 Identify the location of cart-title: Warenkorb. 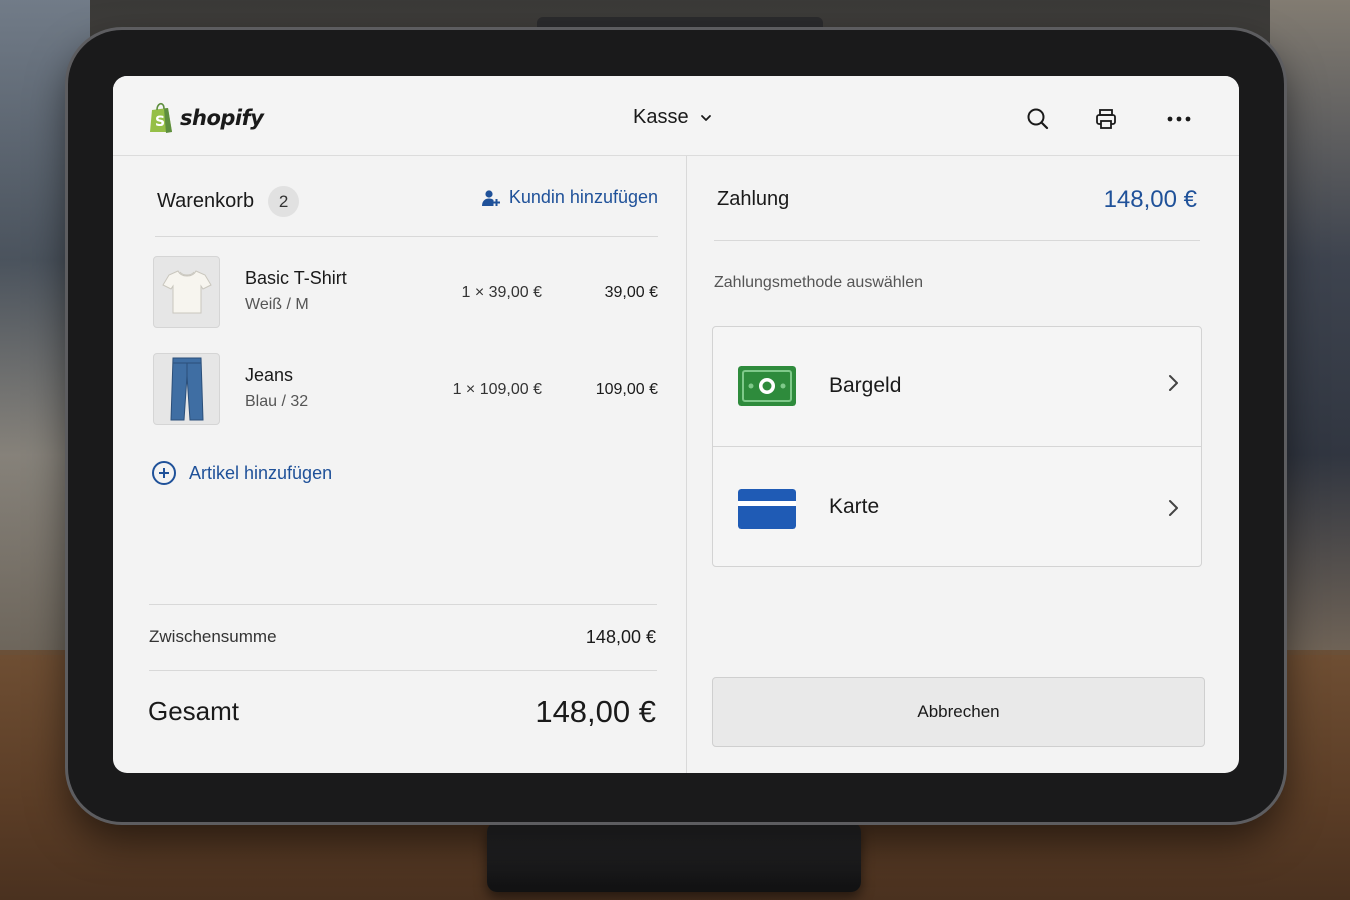
(206, 201).